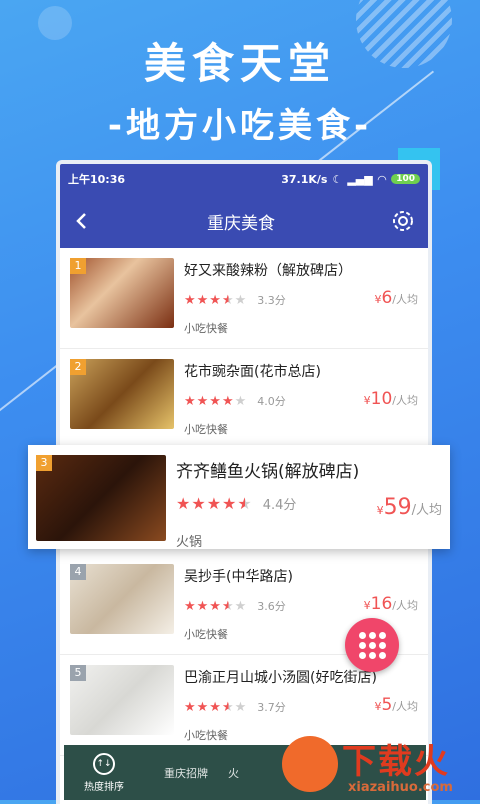 The image size is (480, 804). I want to click on menu-fab-button, so click(372, 645).